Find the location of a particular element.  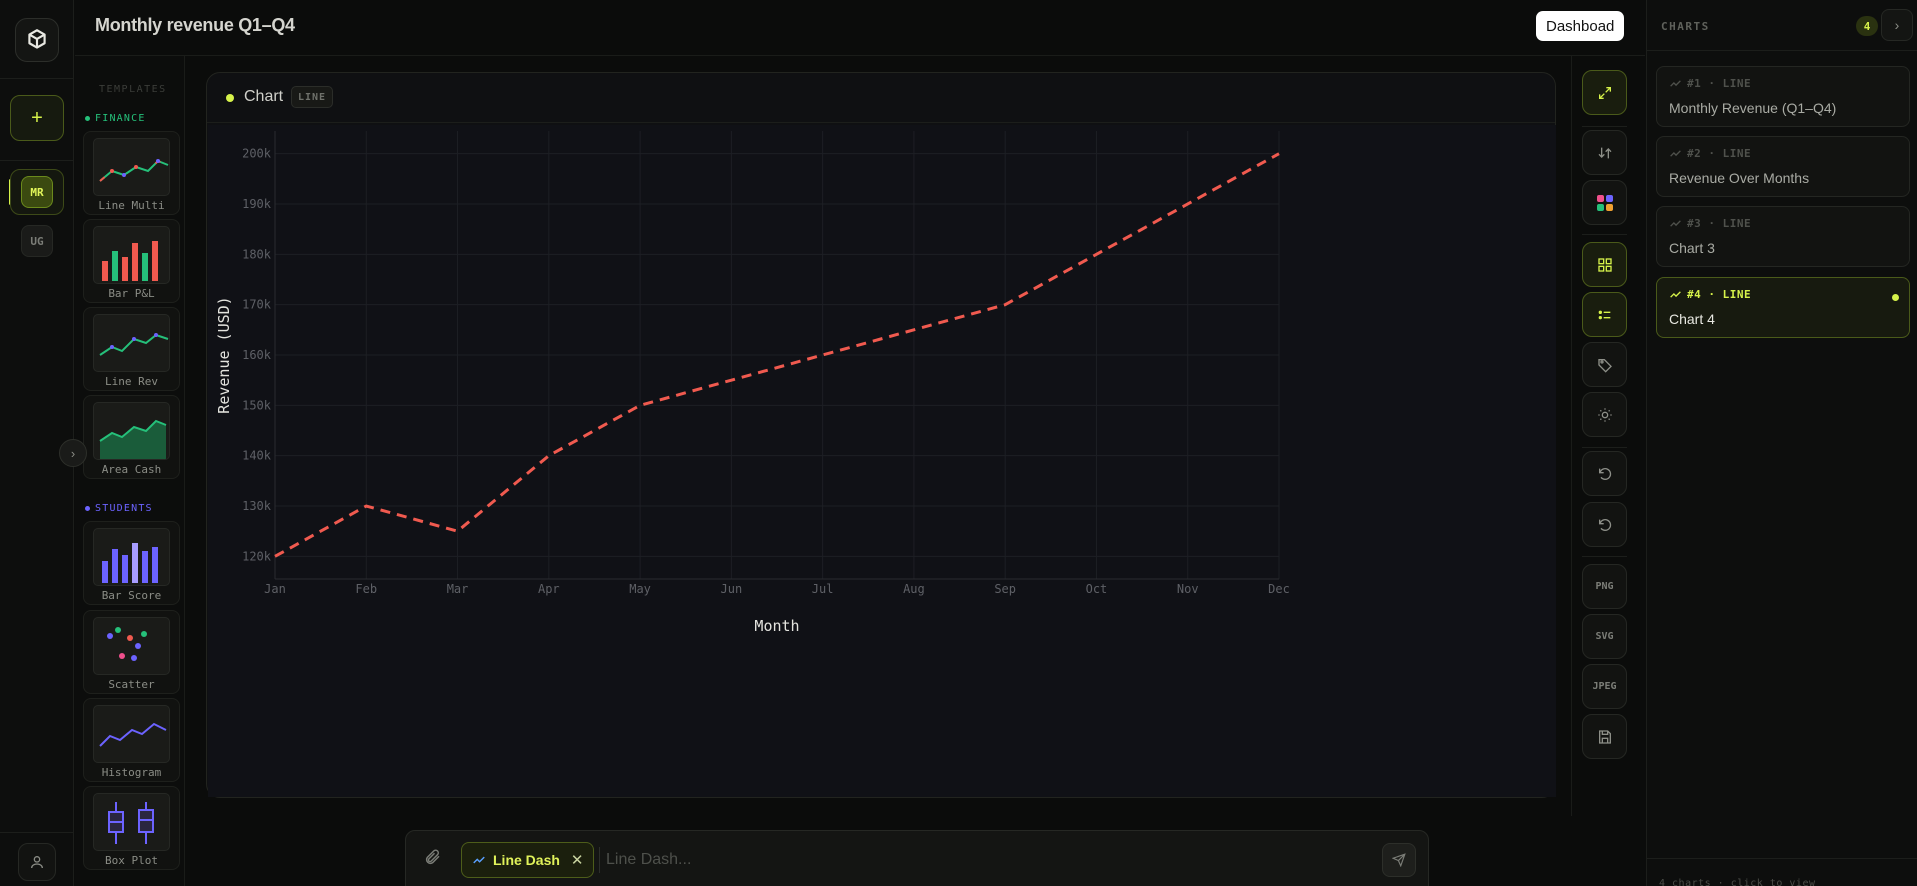

project-chip: UG is located at coordinates (37, 241).